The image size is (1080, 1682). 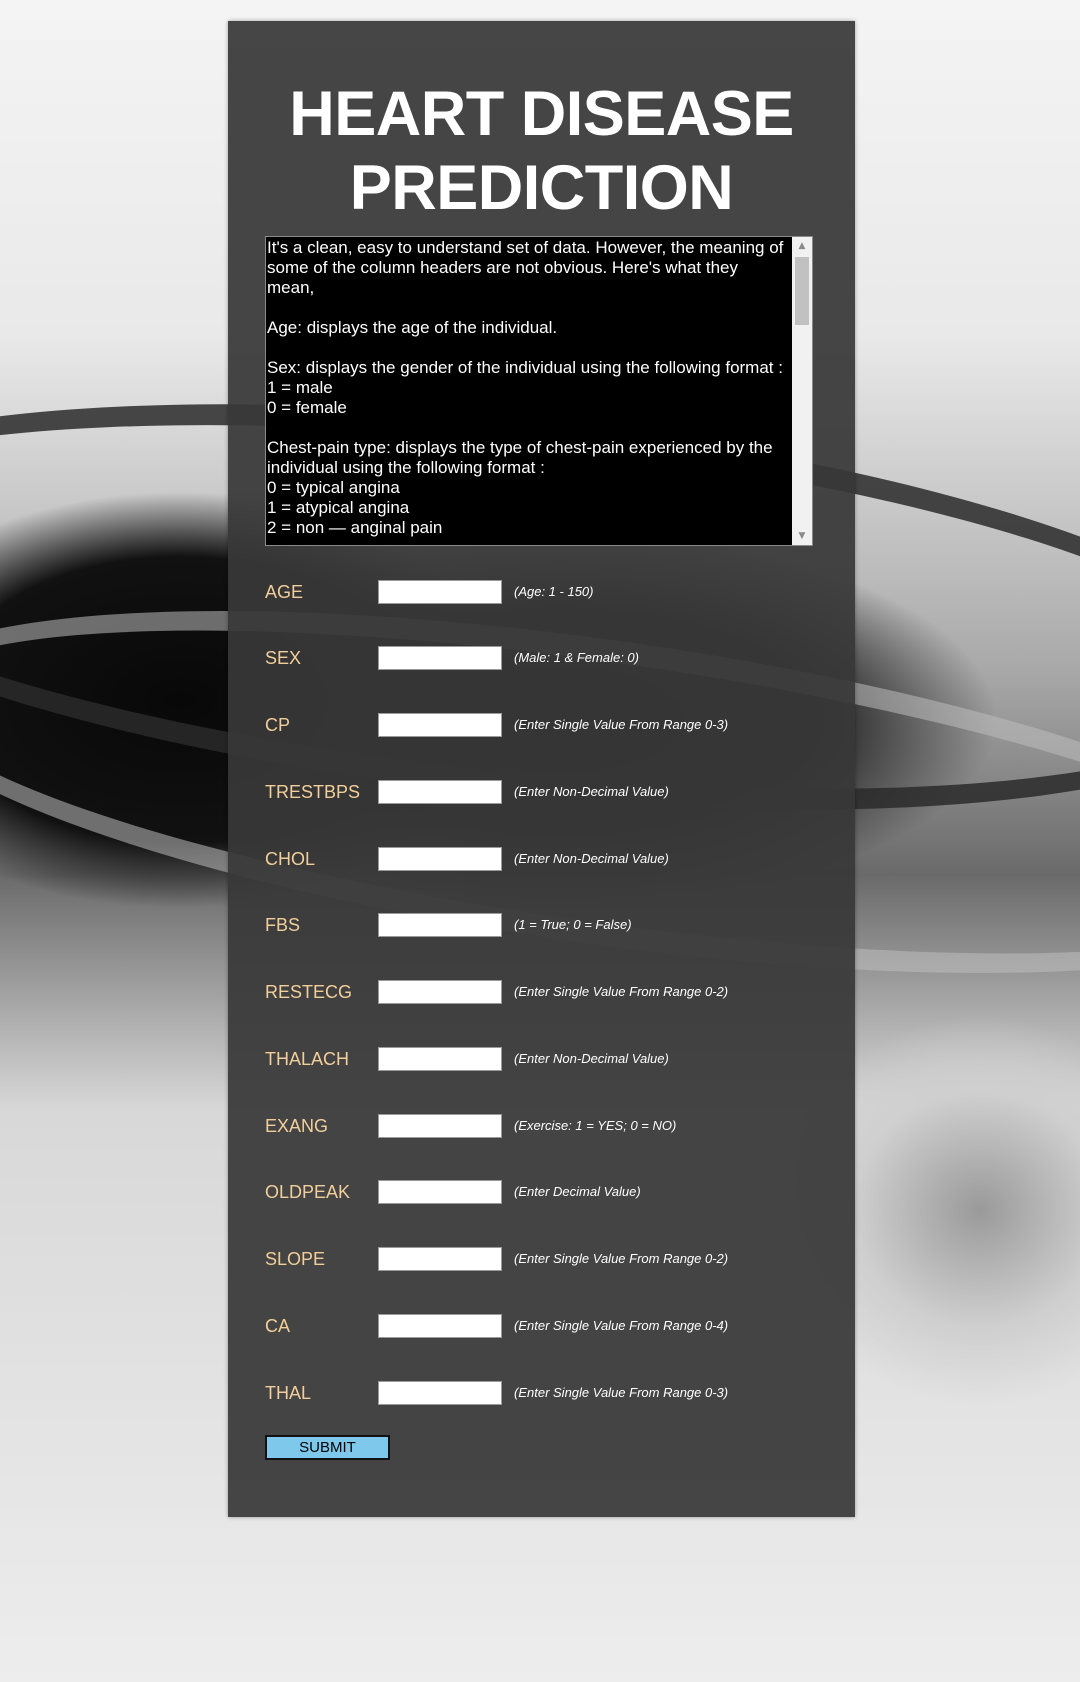 I want to click on cp-label: CP, so click(x=278, y=725).